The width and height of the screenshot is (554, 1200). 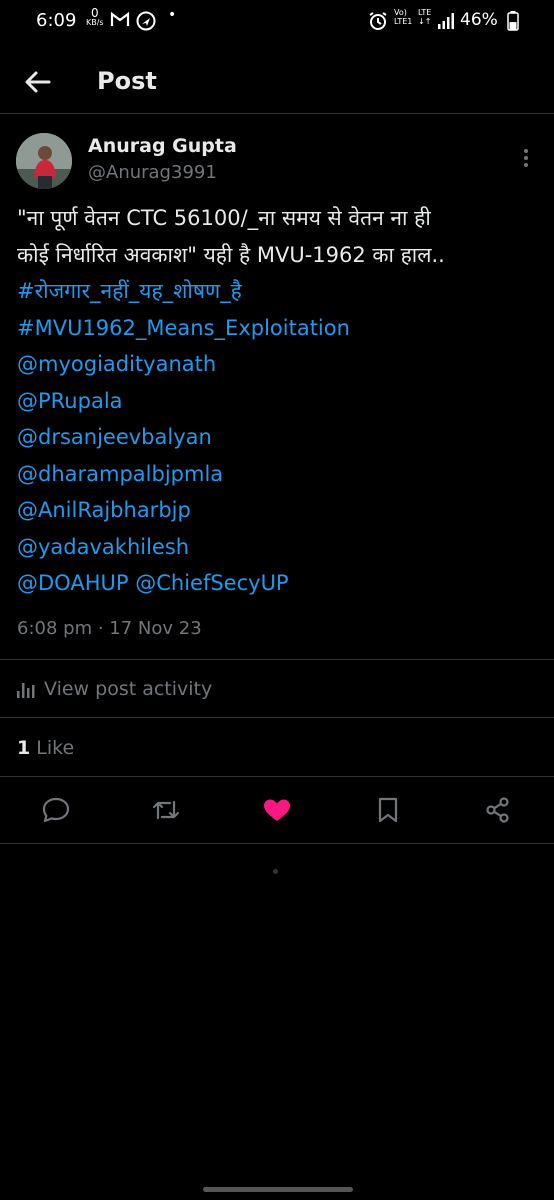 What do you see at coordinates (277, 776) in the screenshot?
I see `likes-divider` at bounding box center [277, 776].